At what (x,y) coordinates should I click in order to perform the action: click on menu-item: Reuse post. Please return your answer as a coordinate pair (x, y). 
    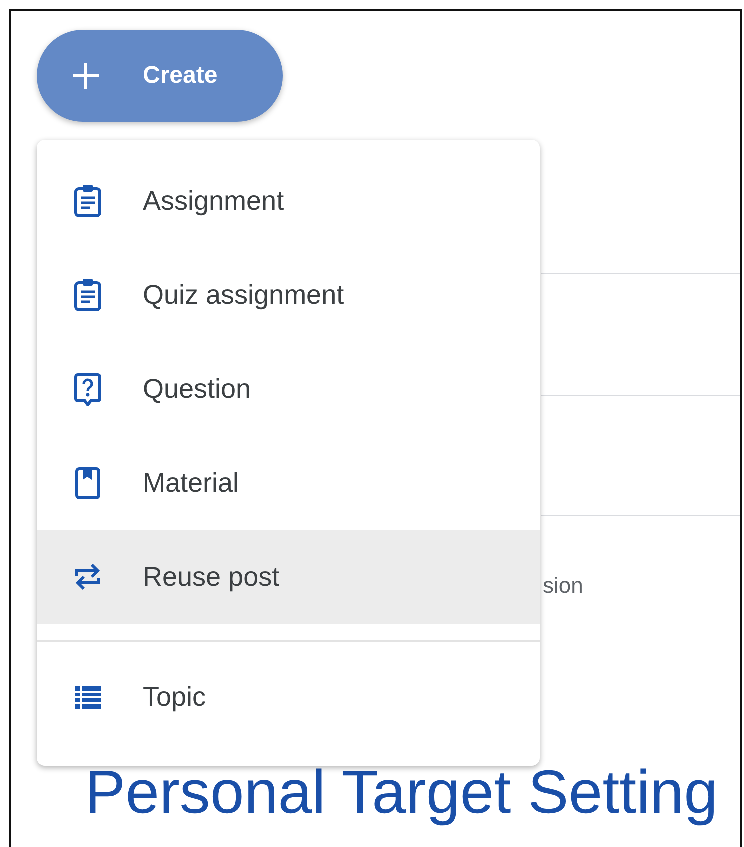
    Looking at the image, I should click on (288, 577).